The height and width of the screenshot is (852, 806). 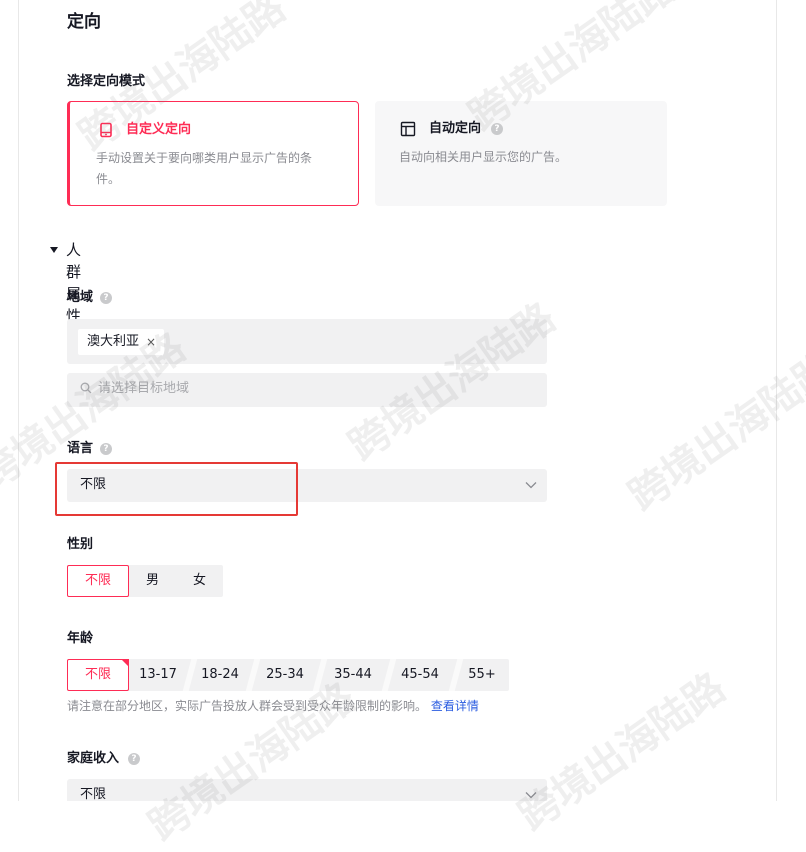 I want to click on demographics-label: 人群属性, so click(x=74, y=283).